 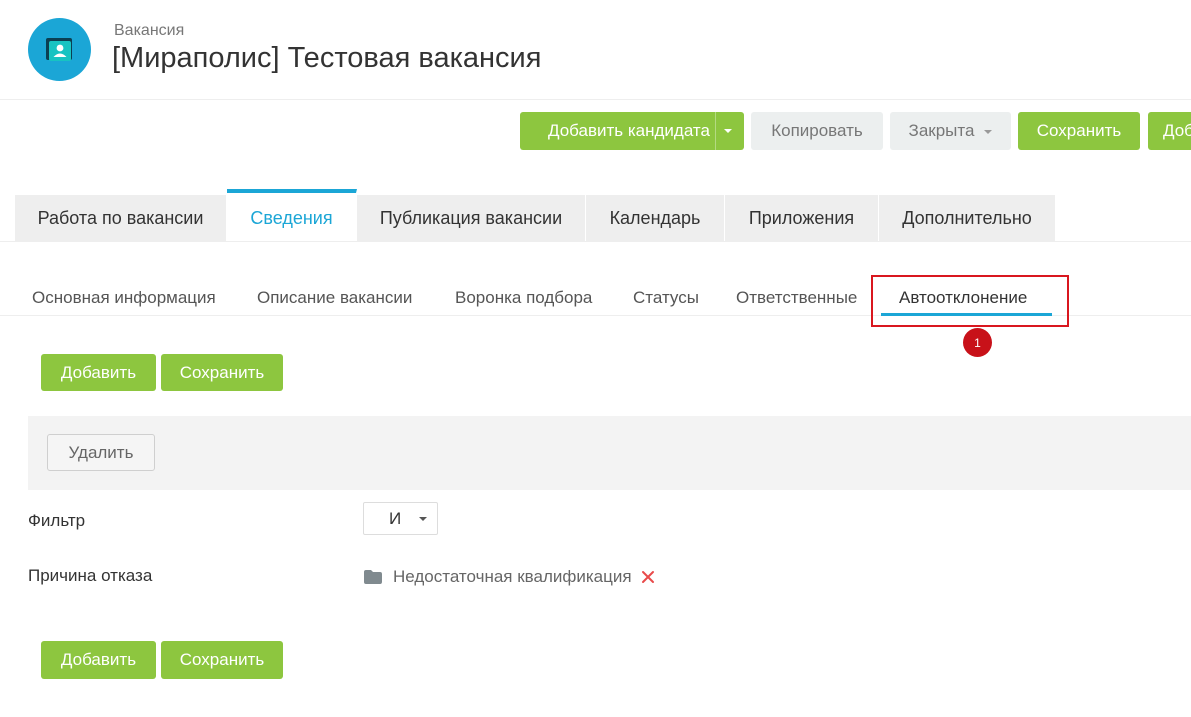 I want to click on copy-button: Копировать, so click(x=817, y=131).